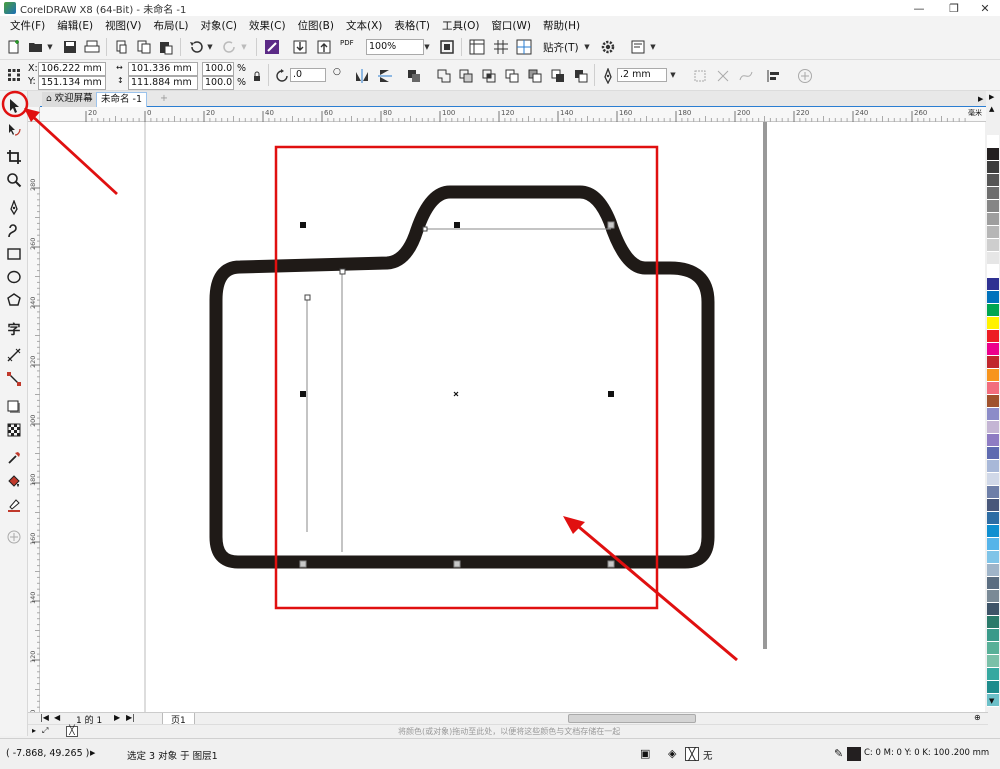  What do you see at coordinates (257, 76) in the screenshot?
I see `lock-ratio-icon` at bounding box center [257, 76].